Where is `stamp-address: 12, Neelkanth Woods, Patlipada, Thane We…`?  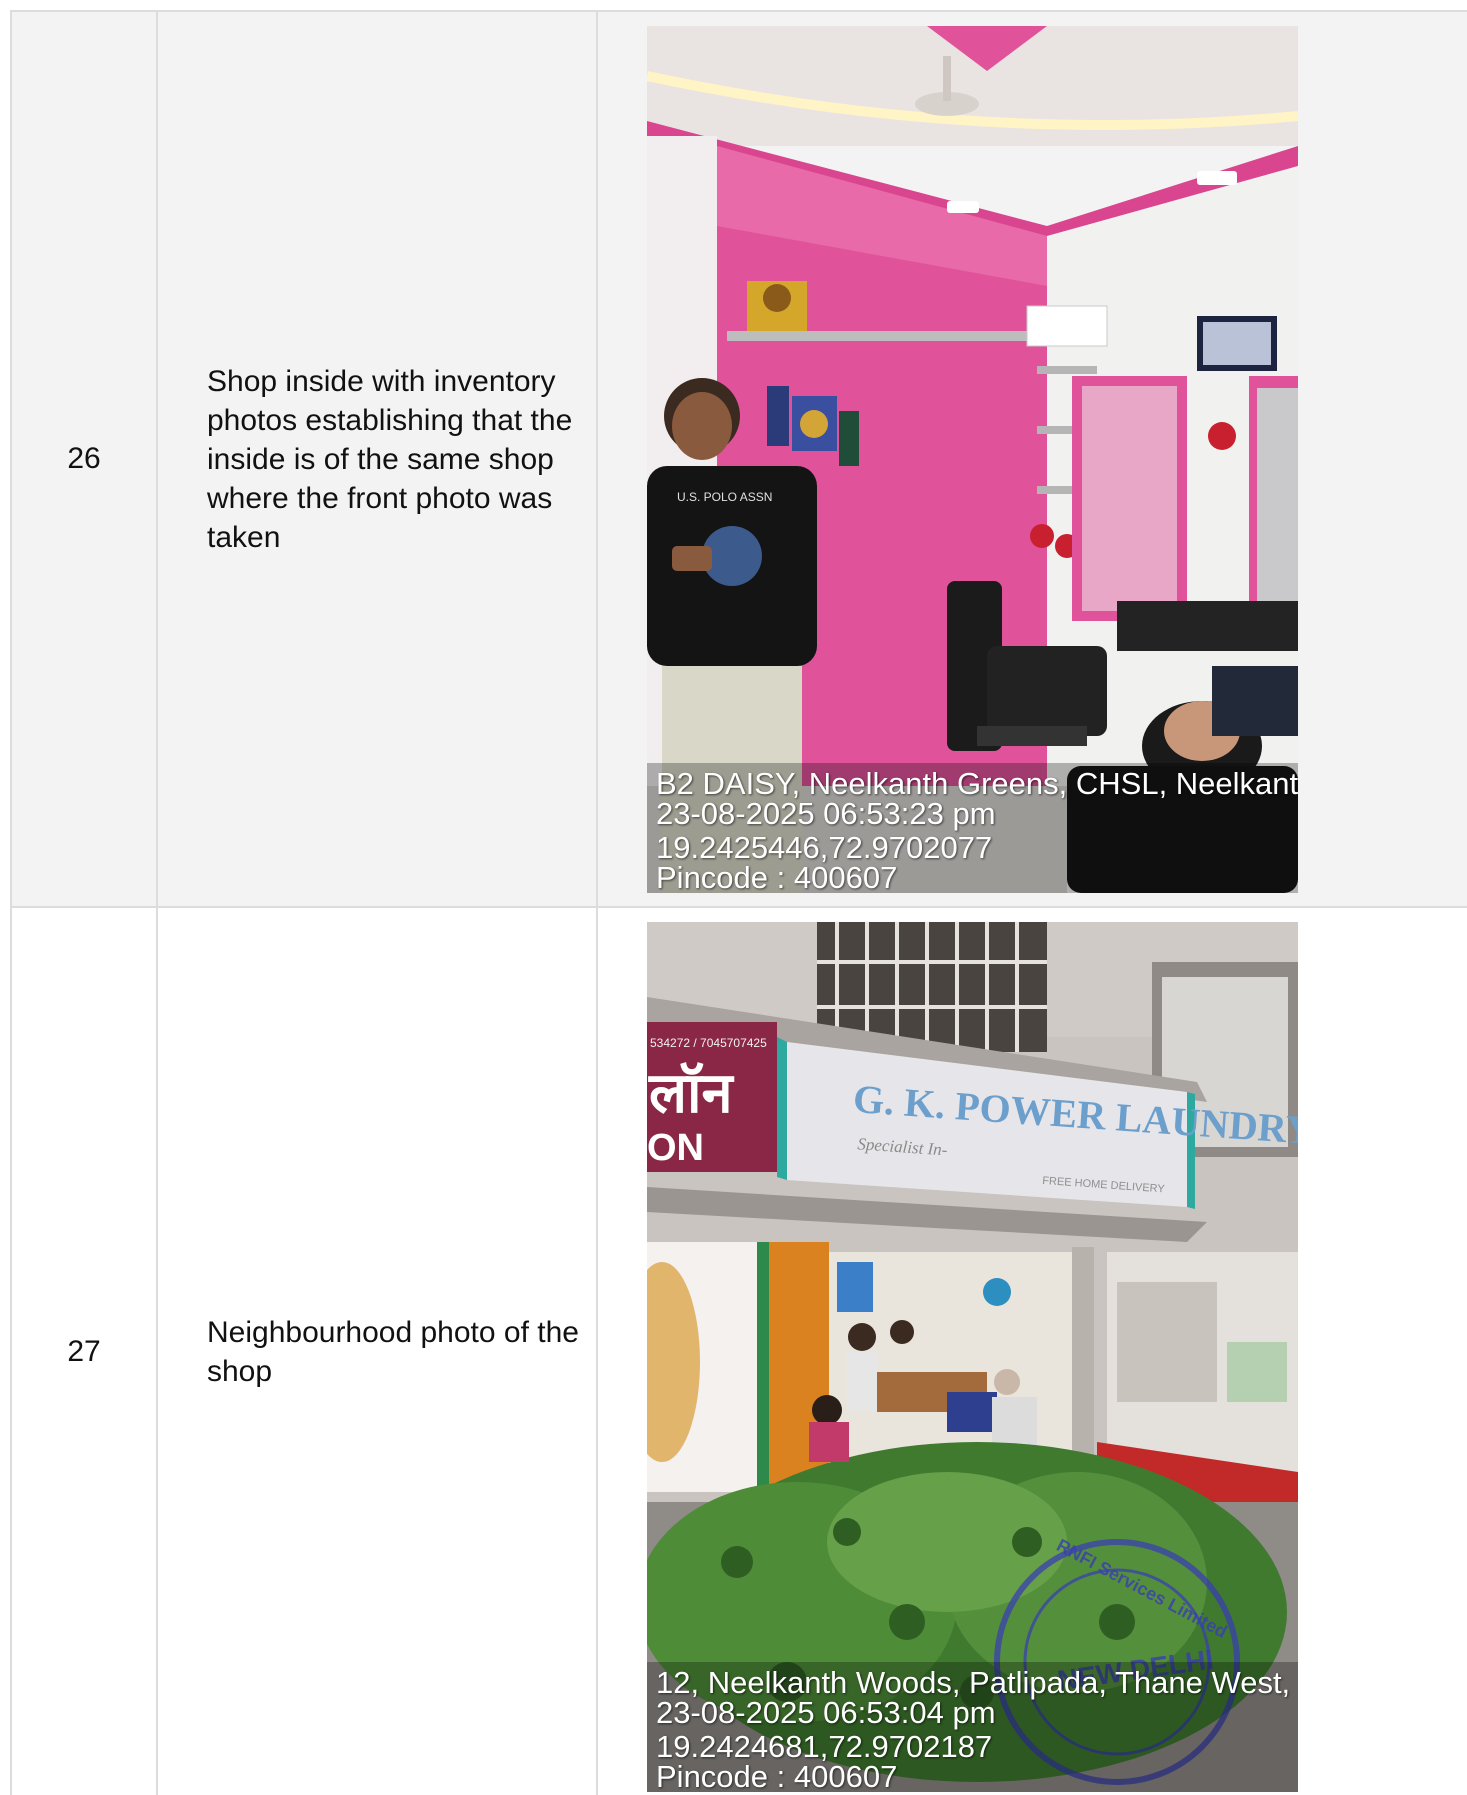 stamp-address: 12, Neelkanth Woods, Patlipada, Thane We… is located at coordinates (973, 1682).